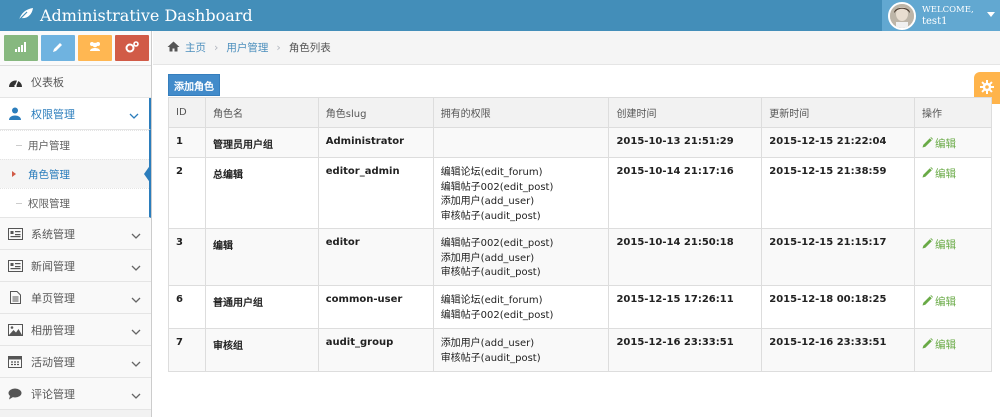  What do you see at coordinates (375, 307) in the screenshot?
I see `cell-role-slug: common-user` at bounding box center [375, 307].